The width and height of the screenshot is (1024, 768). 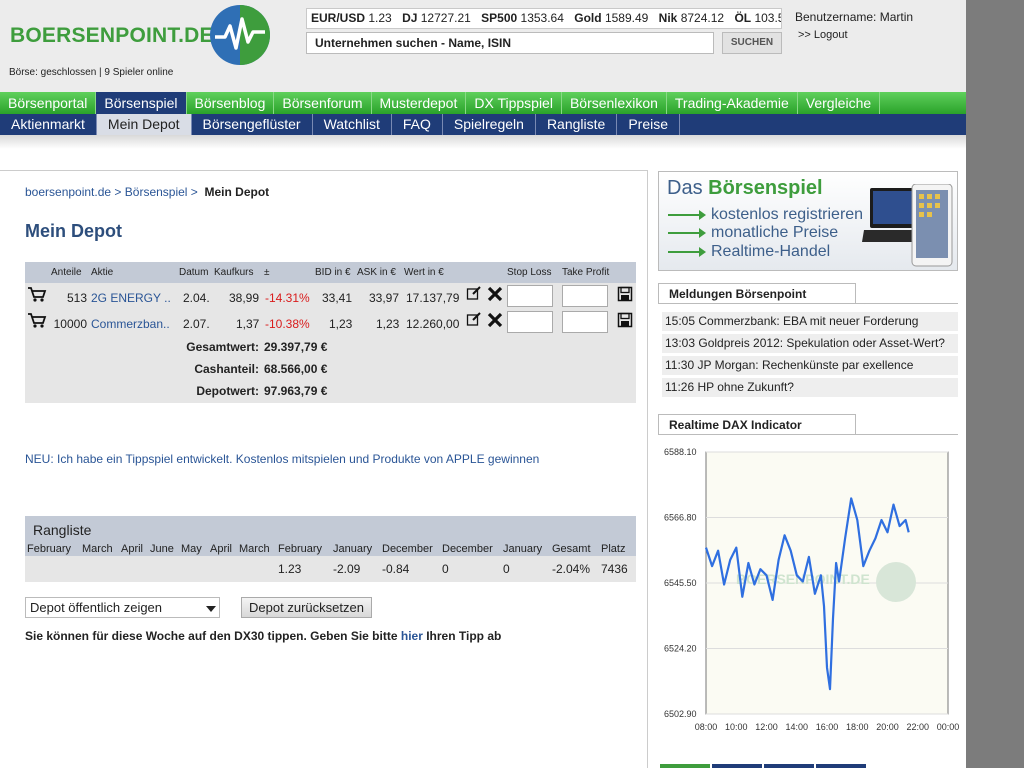 What do you see at coordinates (514, 103) in the screenshot?
I see `nav-item-dx-tippspiel: DX Tippspiel` at bounding box center [514, 103].